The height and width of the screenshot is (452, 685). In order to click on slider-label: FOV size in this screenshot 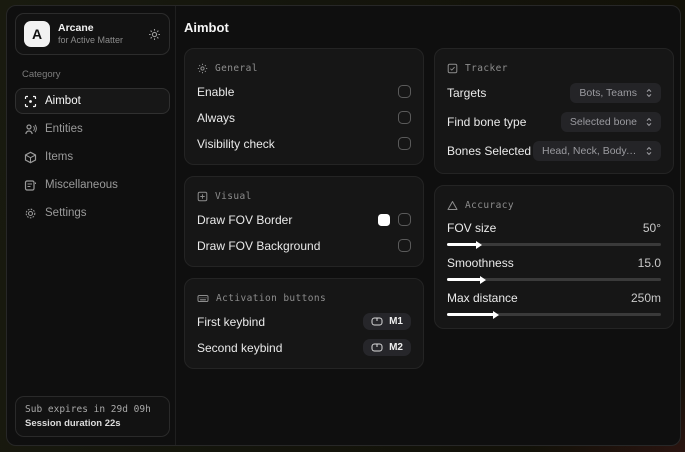, I will do `click(472, 228)`.